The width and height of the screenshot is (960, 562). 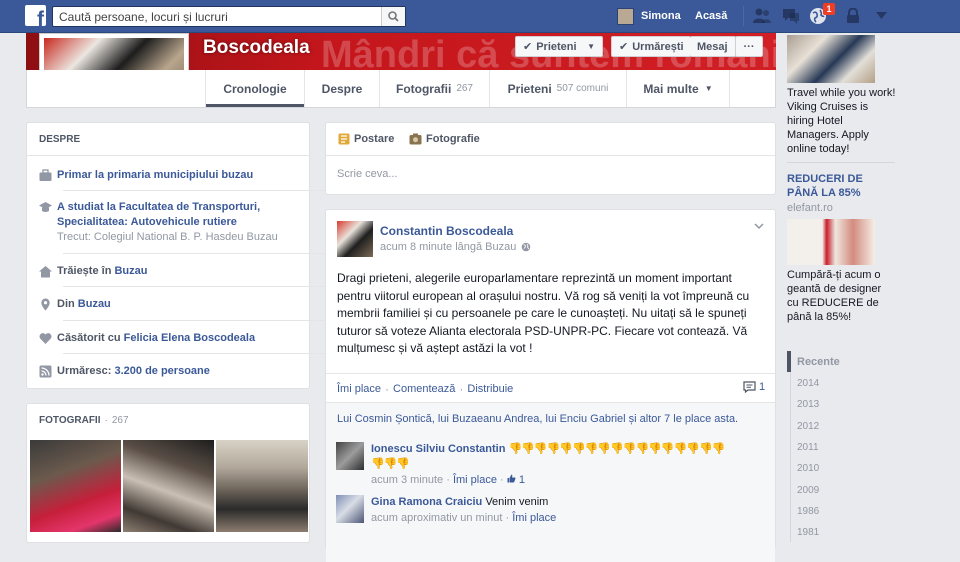 I want to click on tab-about: Despre, so click(x=341, y=88).